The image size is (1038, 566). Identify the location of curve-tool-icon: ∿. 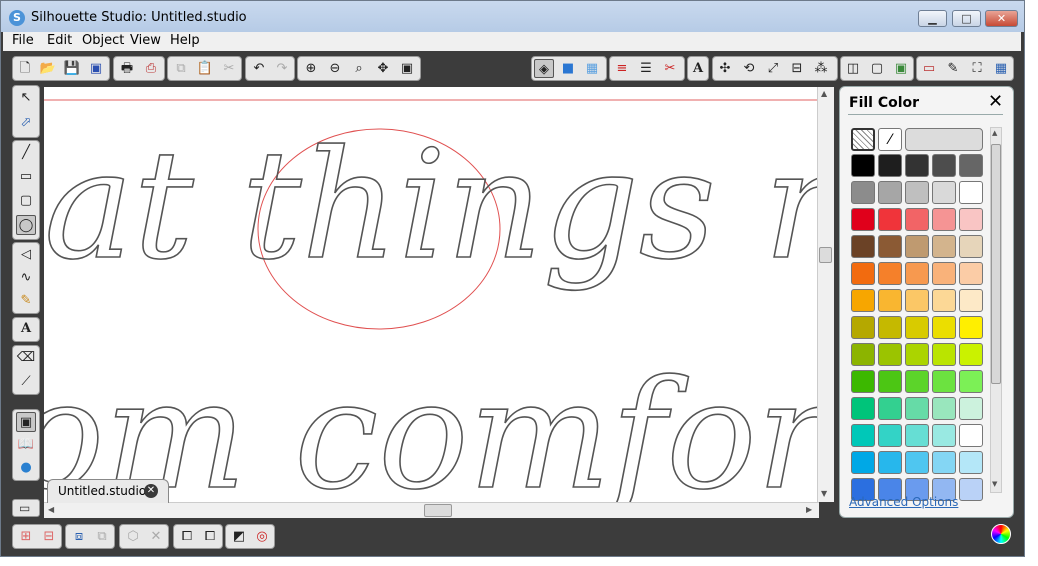
(26, 278).